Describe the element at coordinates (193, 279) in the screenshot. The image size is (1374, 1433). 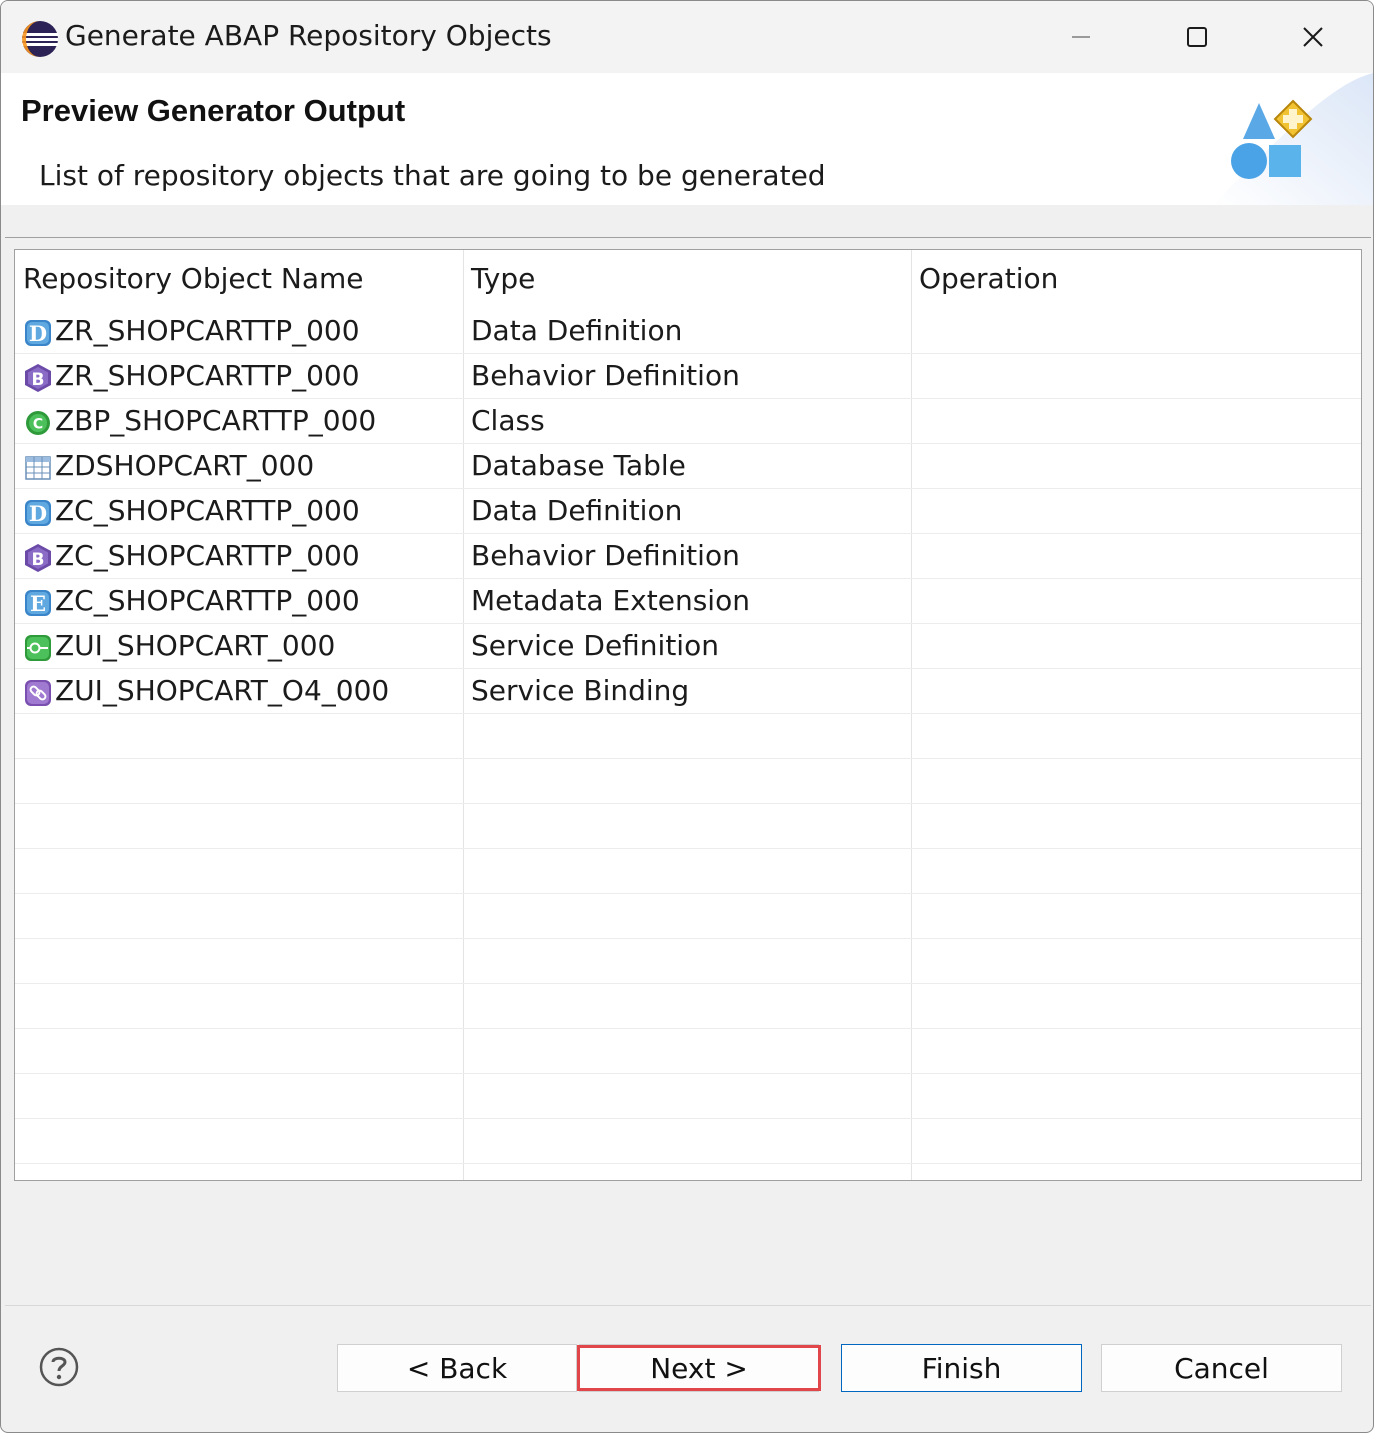
I see `column-header-name: Repository Object Name` at that location.